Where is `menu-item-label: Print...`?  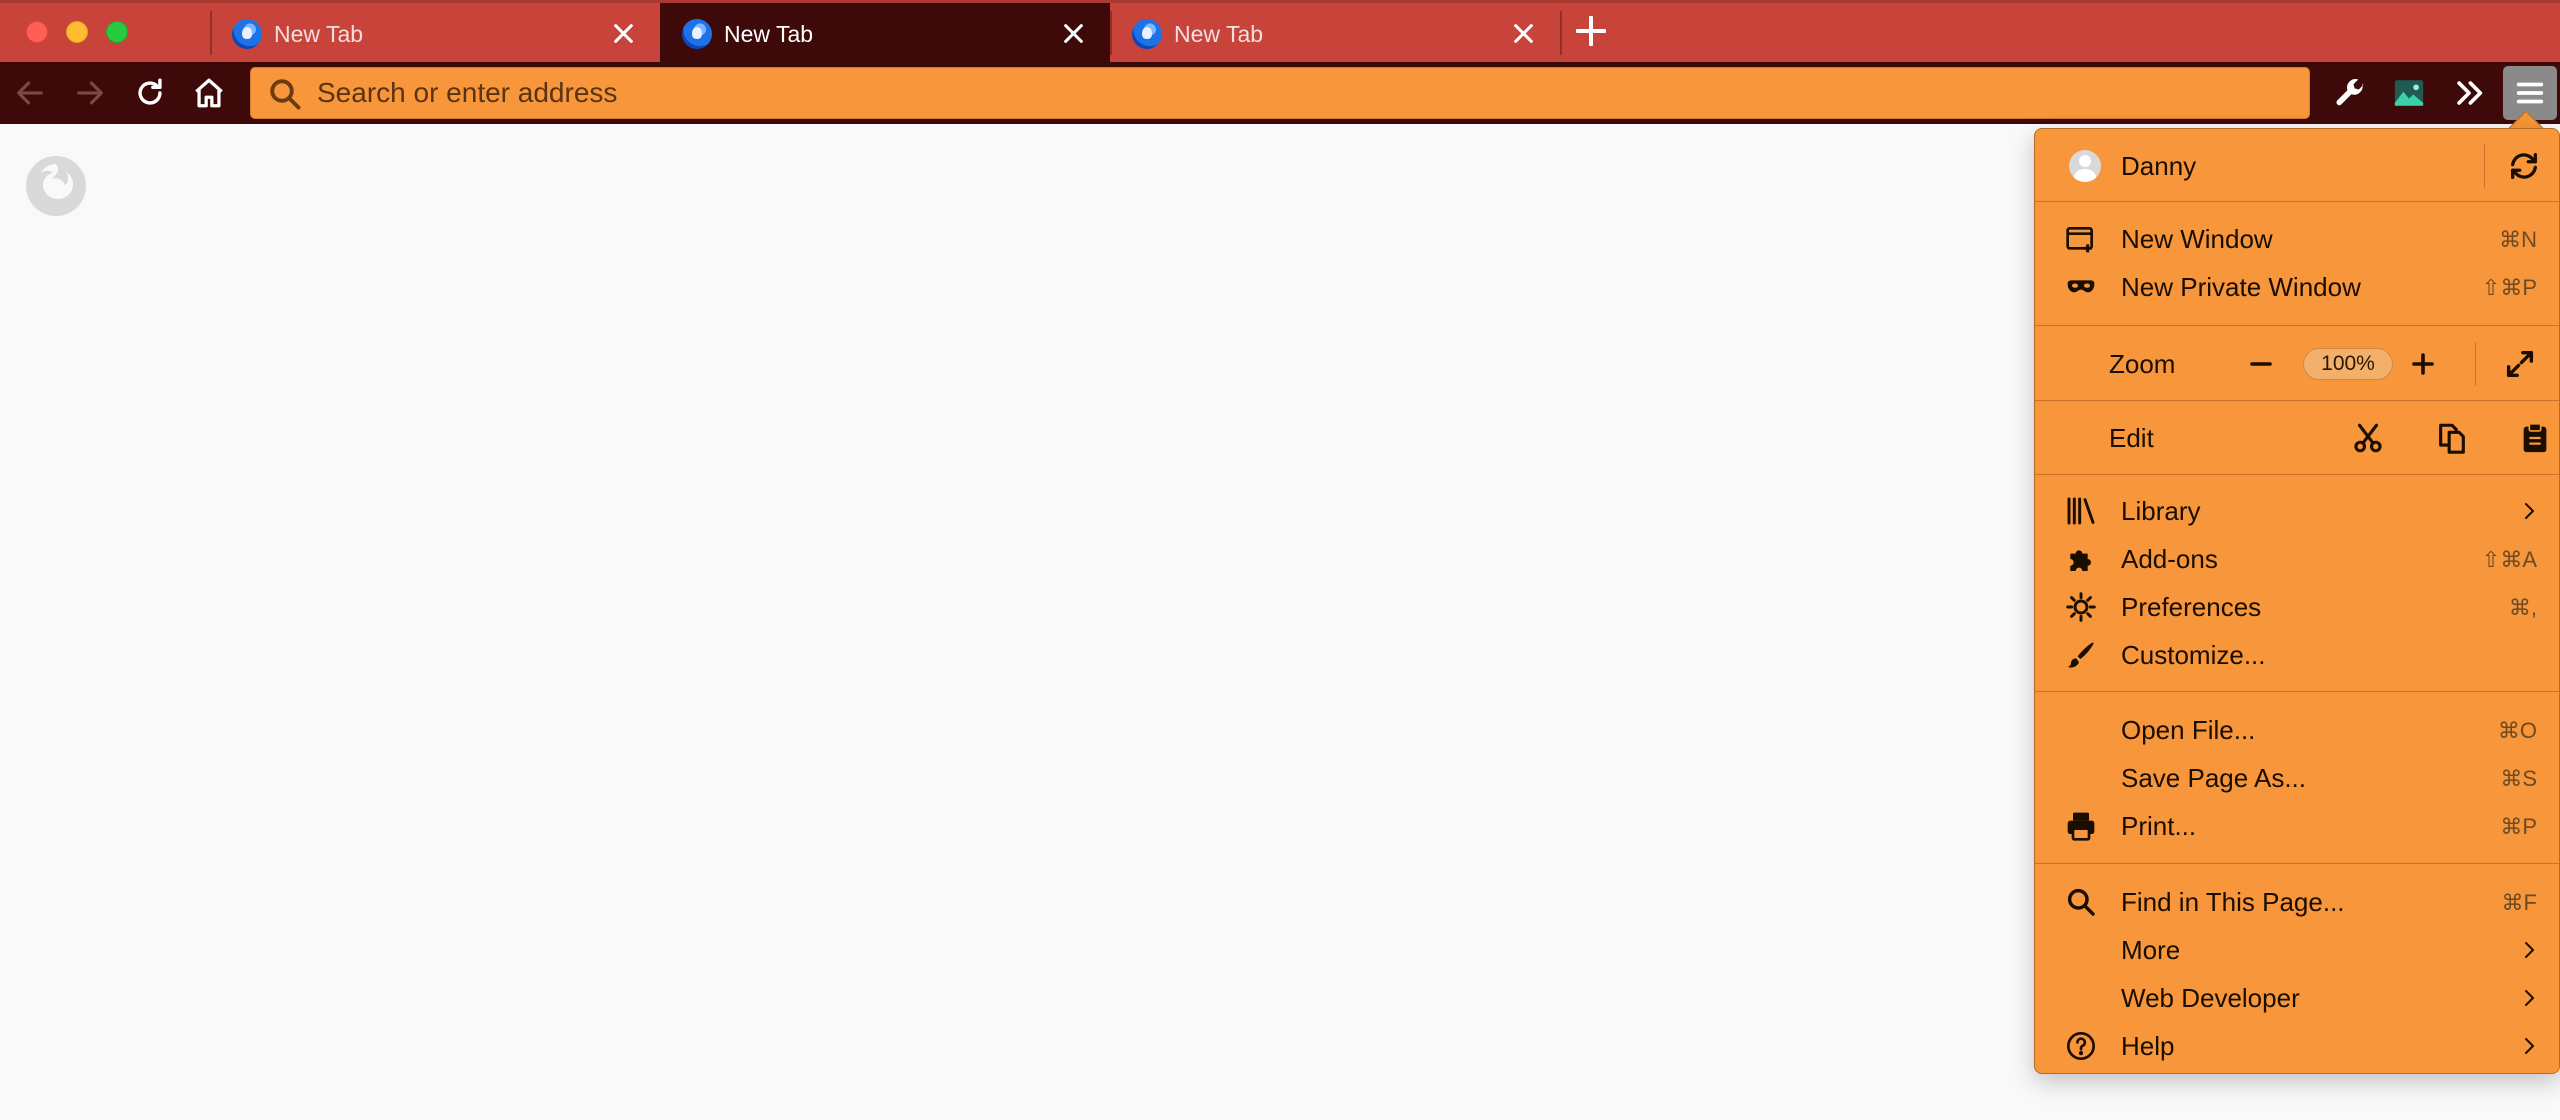 menu-item-label: Print... is located at coordinates (2159, 826).